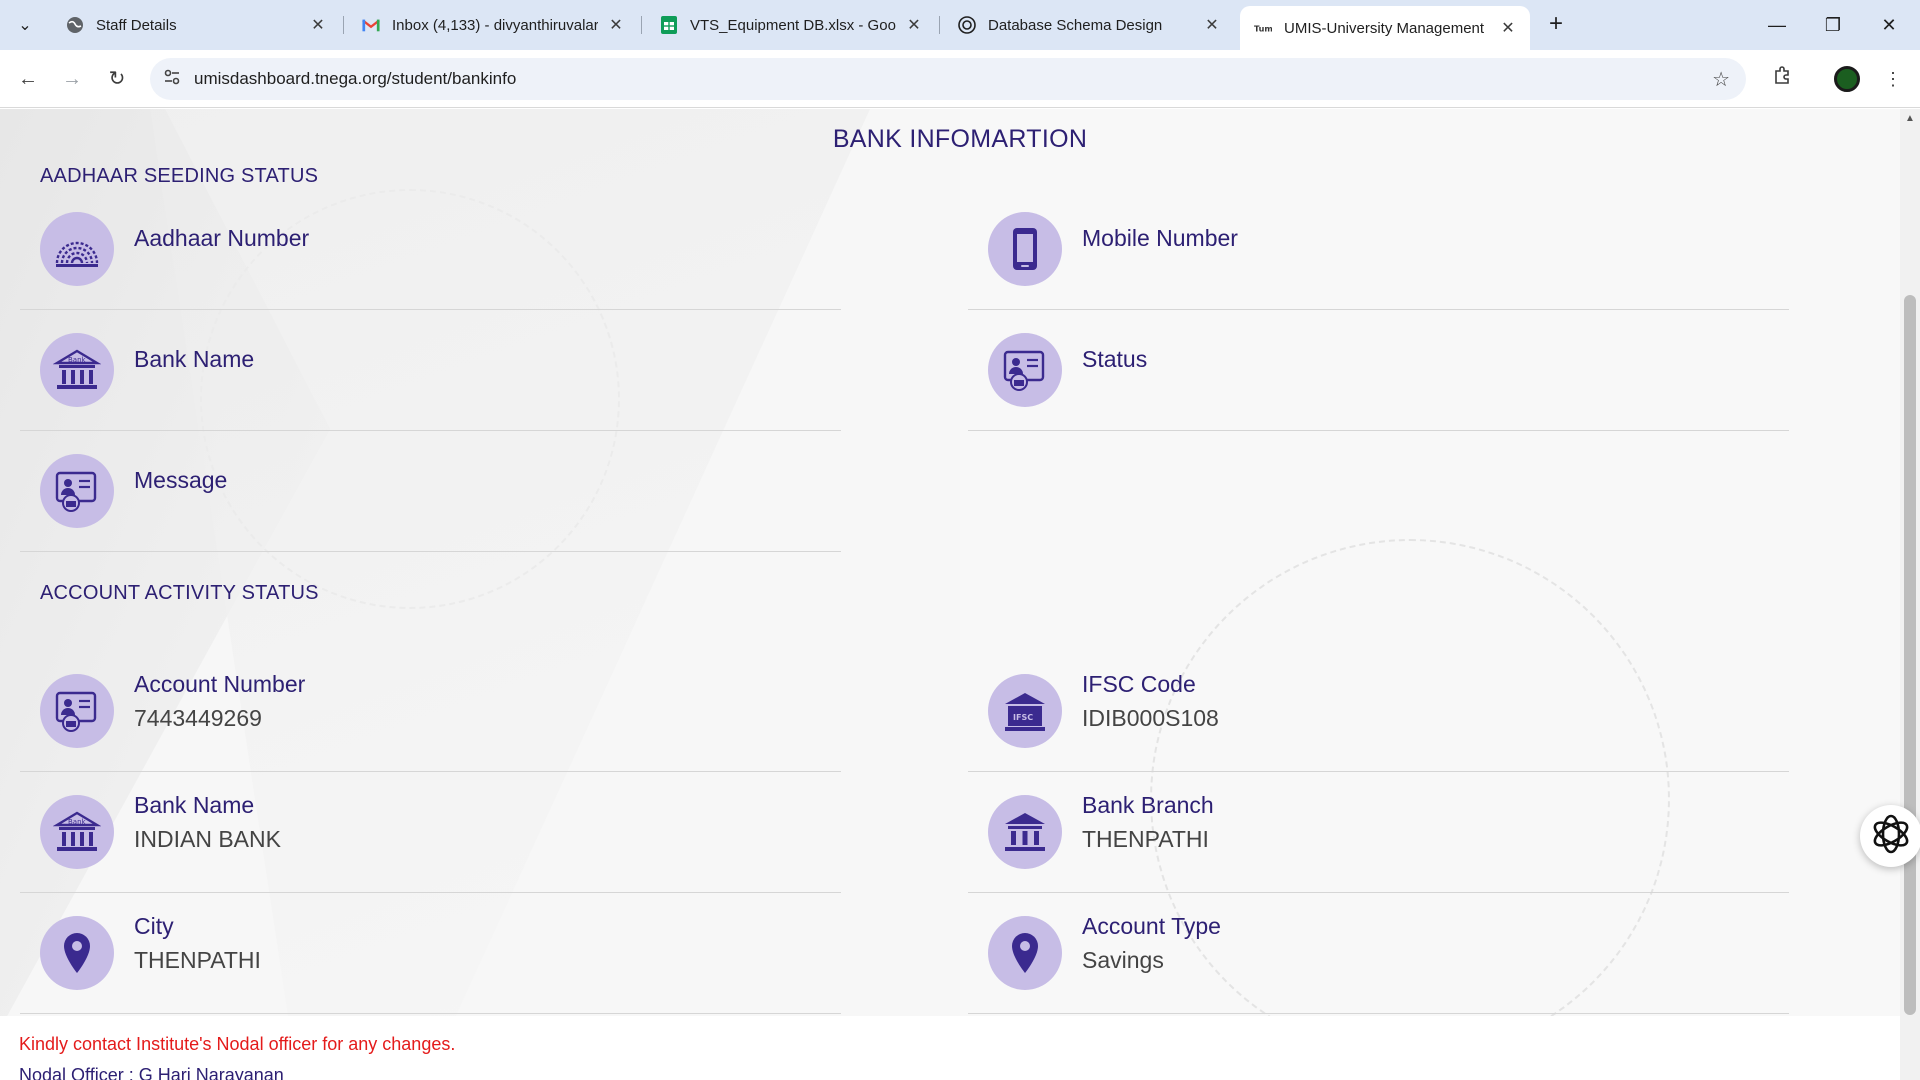 Image resolution: width=1920 pixels, height=1080 pixels. Describe the element at coordinates (1847, 79) in the screenshot. I see `profile-avatar` at that location.